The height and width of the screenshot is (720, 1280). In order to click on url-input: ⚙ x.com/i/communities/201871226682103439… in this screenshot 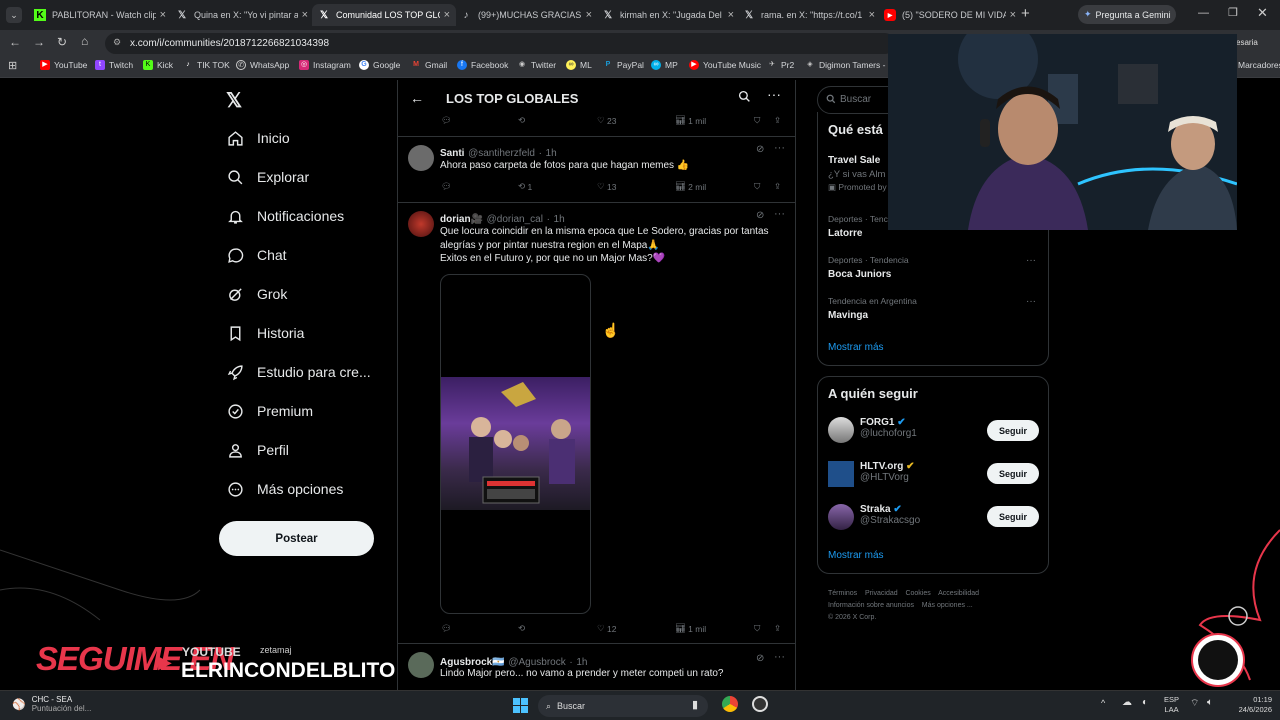, I will do `click(500, 43)`.